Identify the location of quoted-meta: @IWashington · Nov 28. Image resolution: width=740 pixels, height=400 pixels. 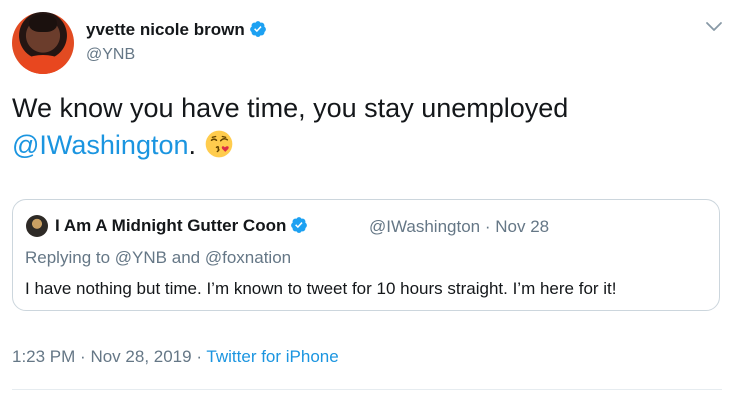
(459, 227).